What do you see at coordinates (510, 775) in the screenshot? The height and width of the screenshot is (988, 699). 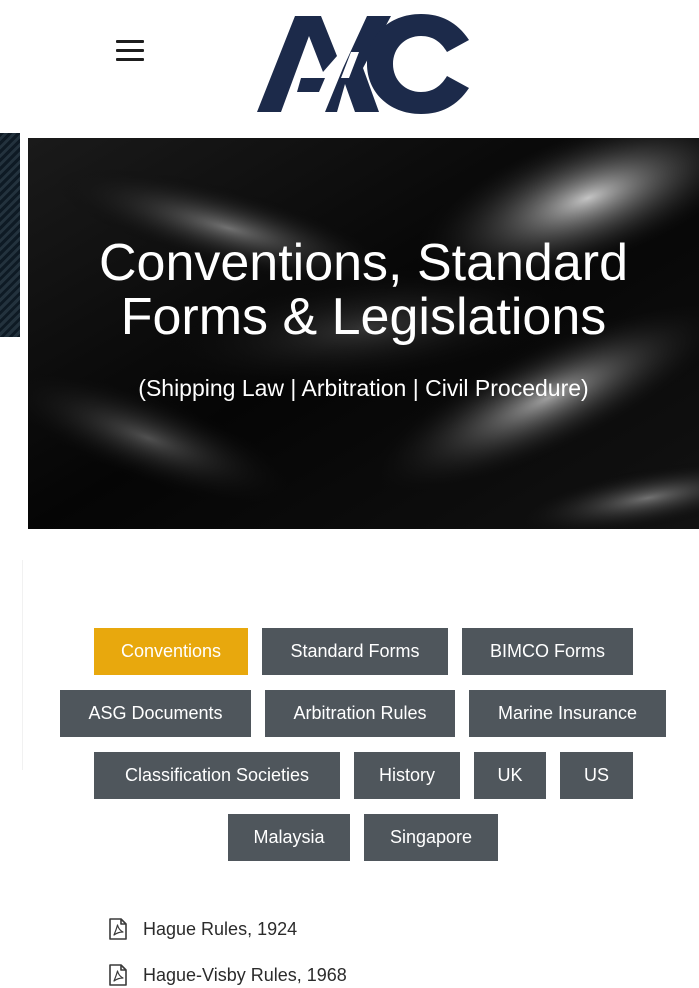 I see `tab-uk: UK` at bounding box center [510, 775].